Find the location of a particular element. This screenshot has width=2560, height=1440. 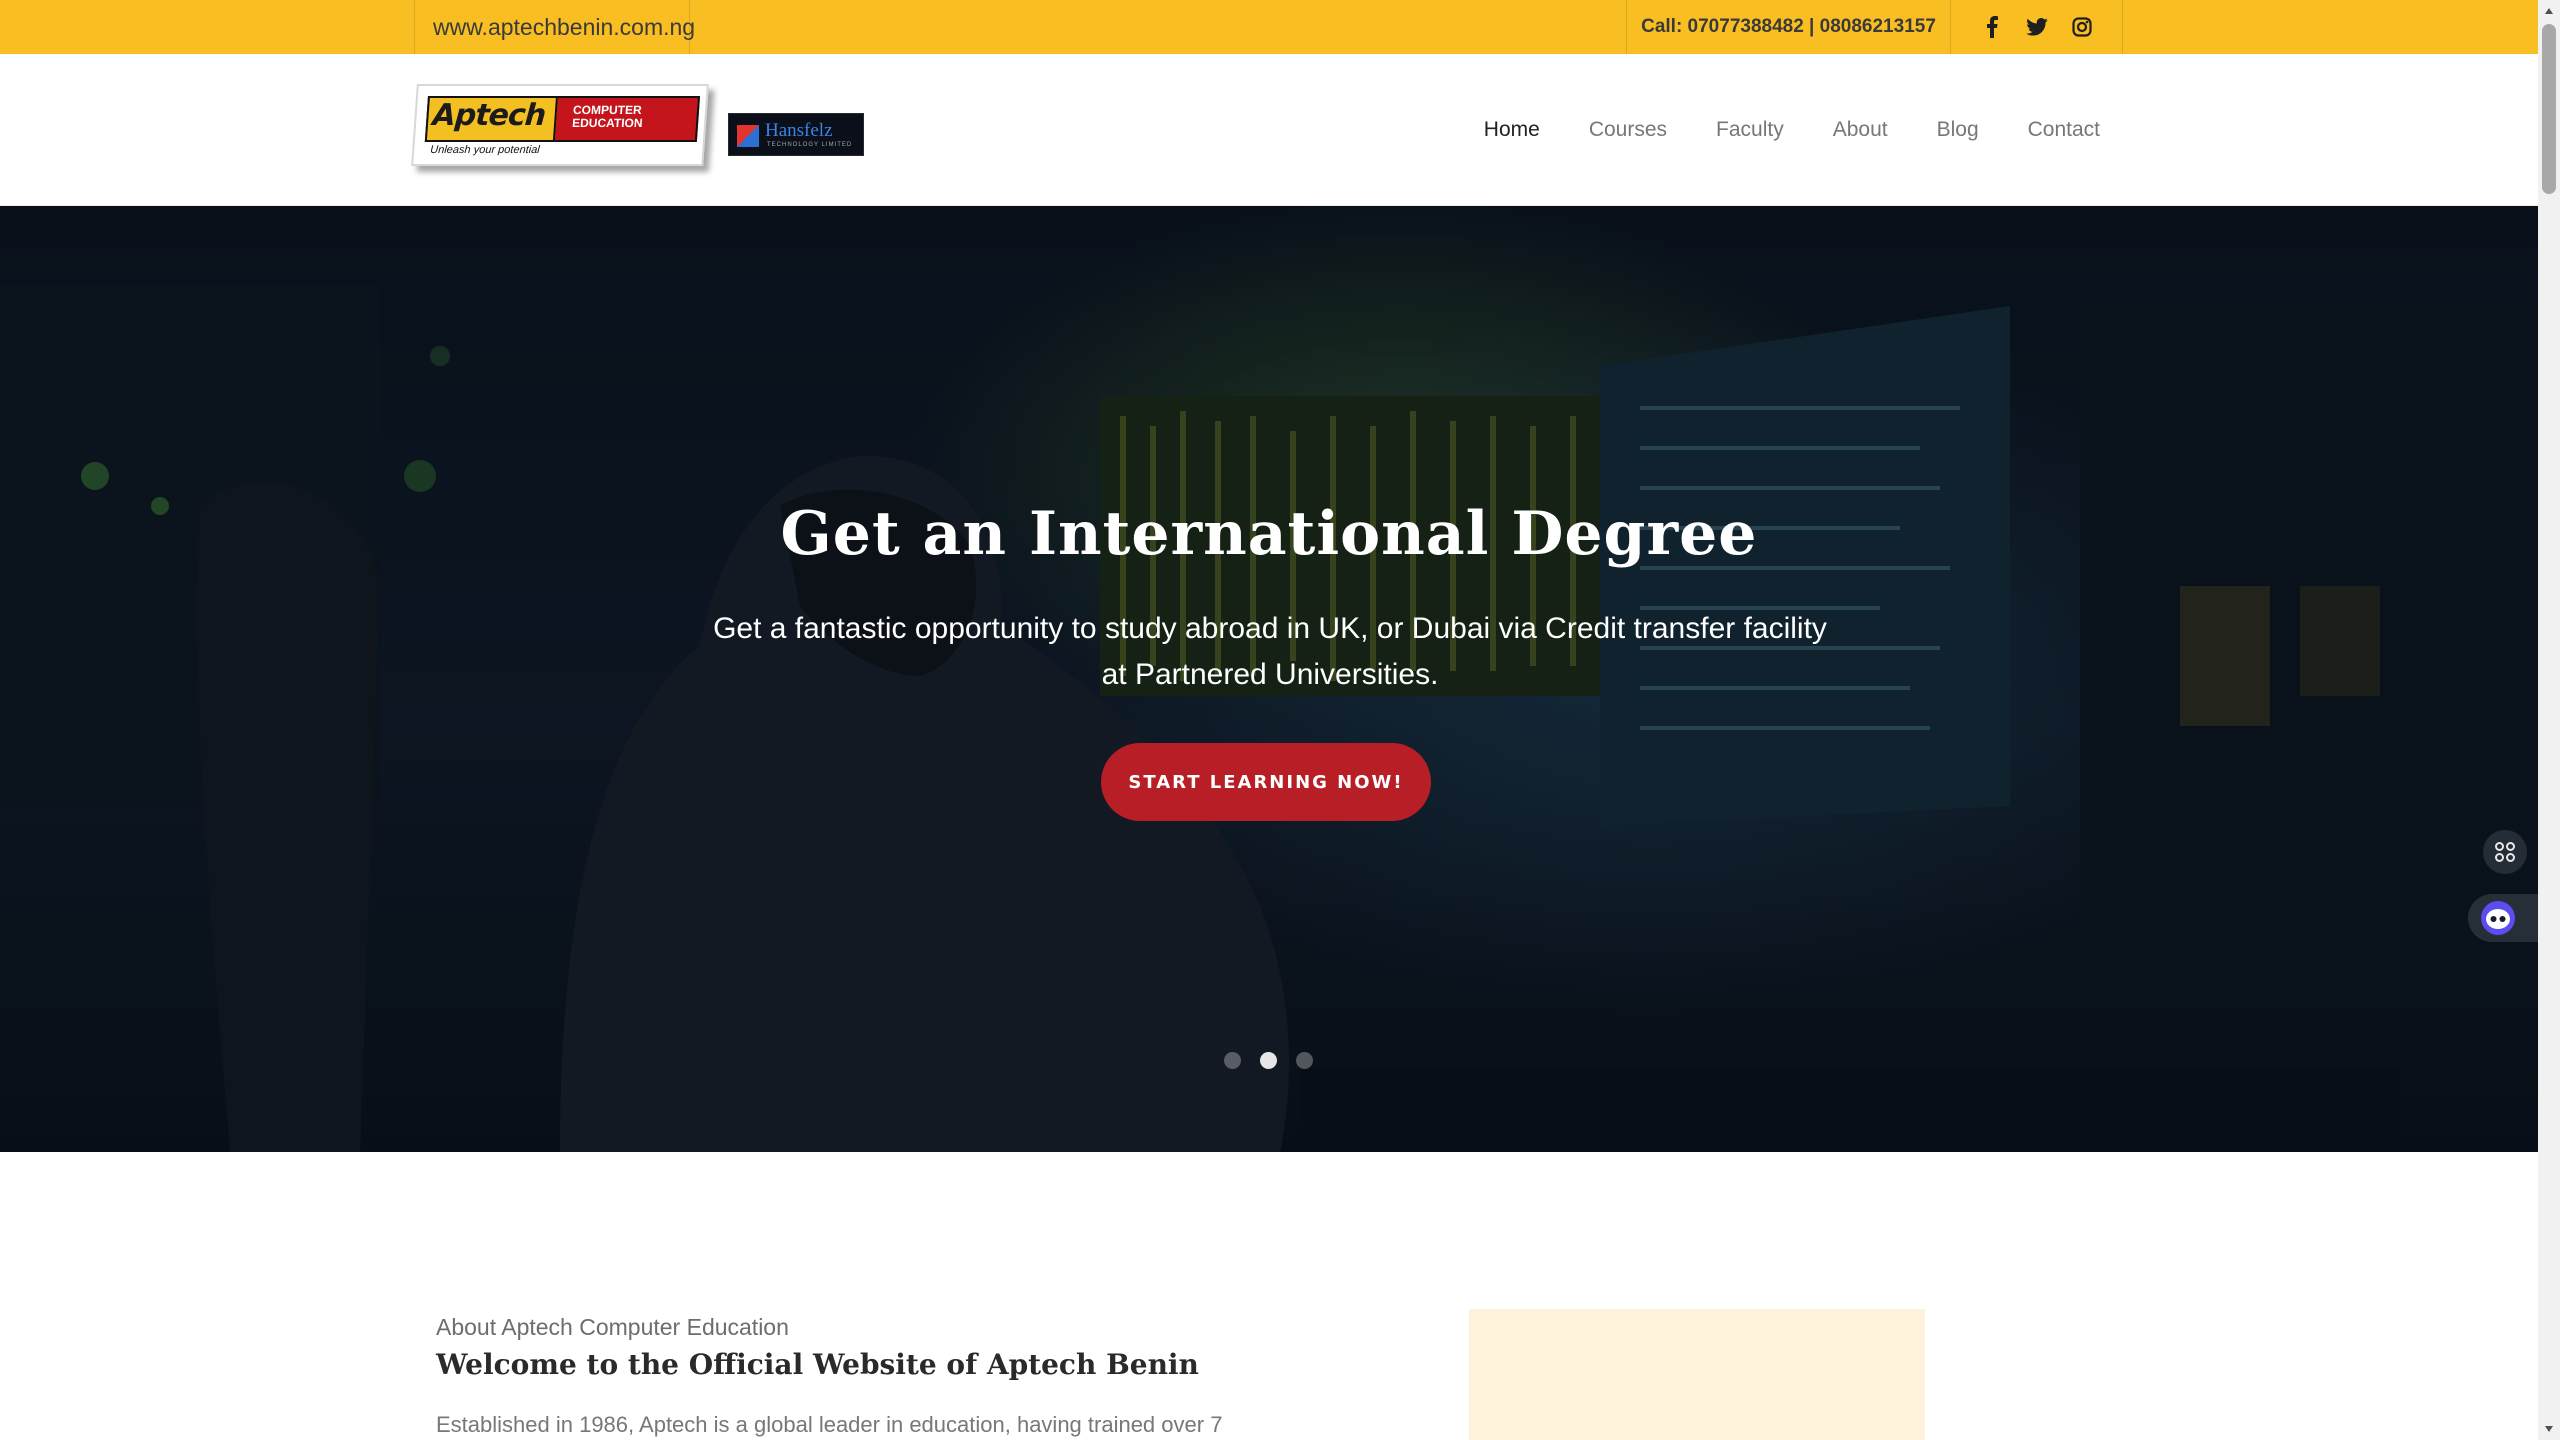

nav-courses: Courses is located at coordinates (1628, 130).